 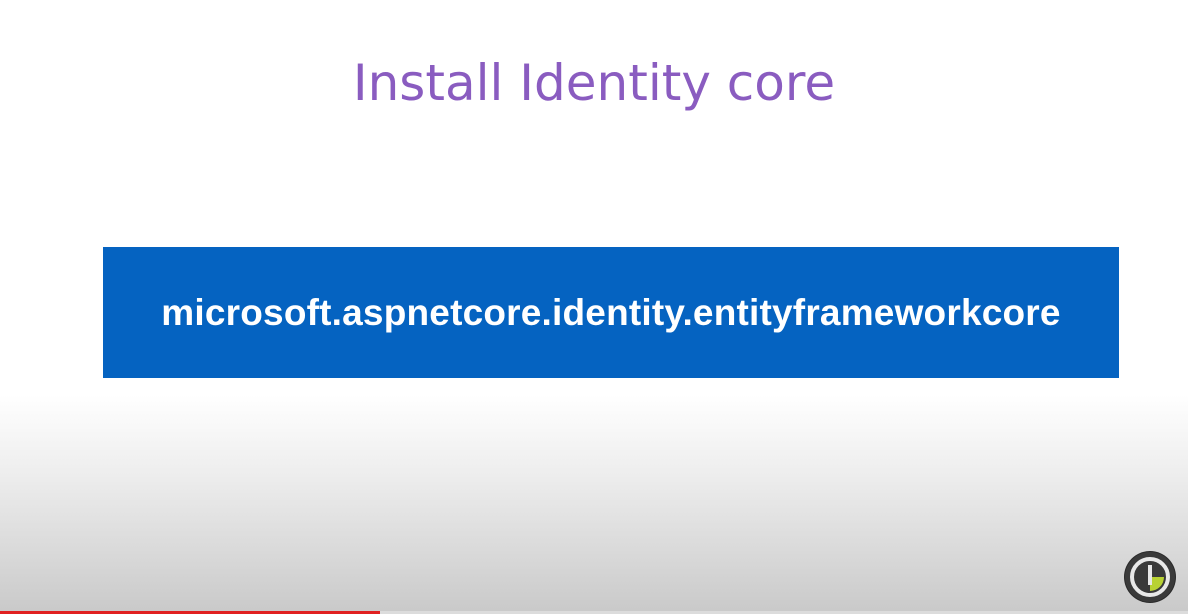 I want to click on logo-glyph-icon, so click(x=1150, y=577).